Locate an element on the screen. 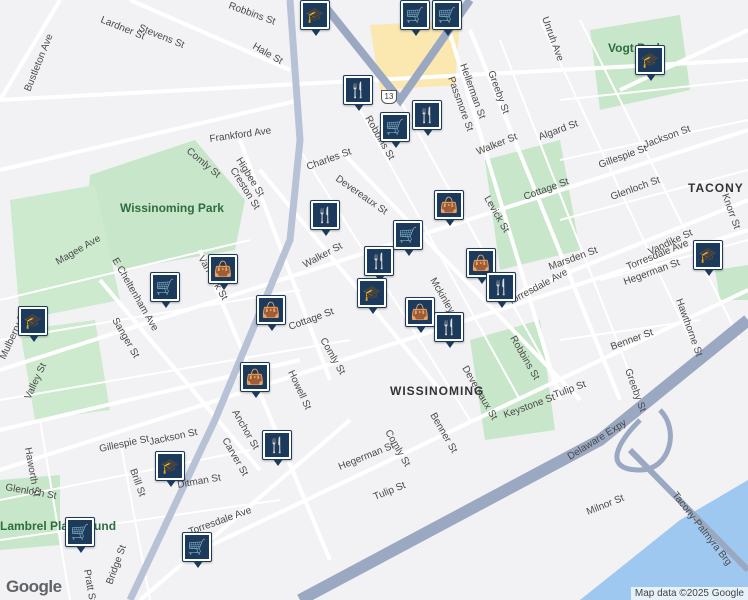 The image size is (748, 600). street-label: Bridge St is located at coordinates (116, 564).